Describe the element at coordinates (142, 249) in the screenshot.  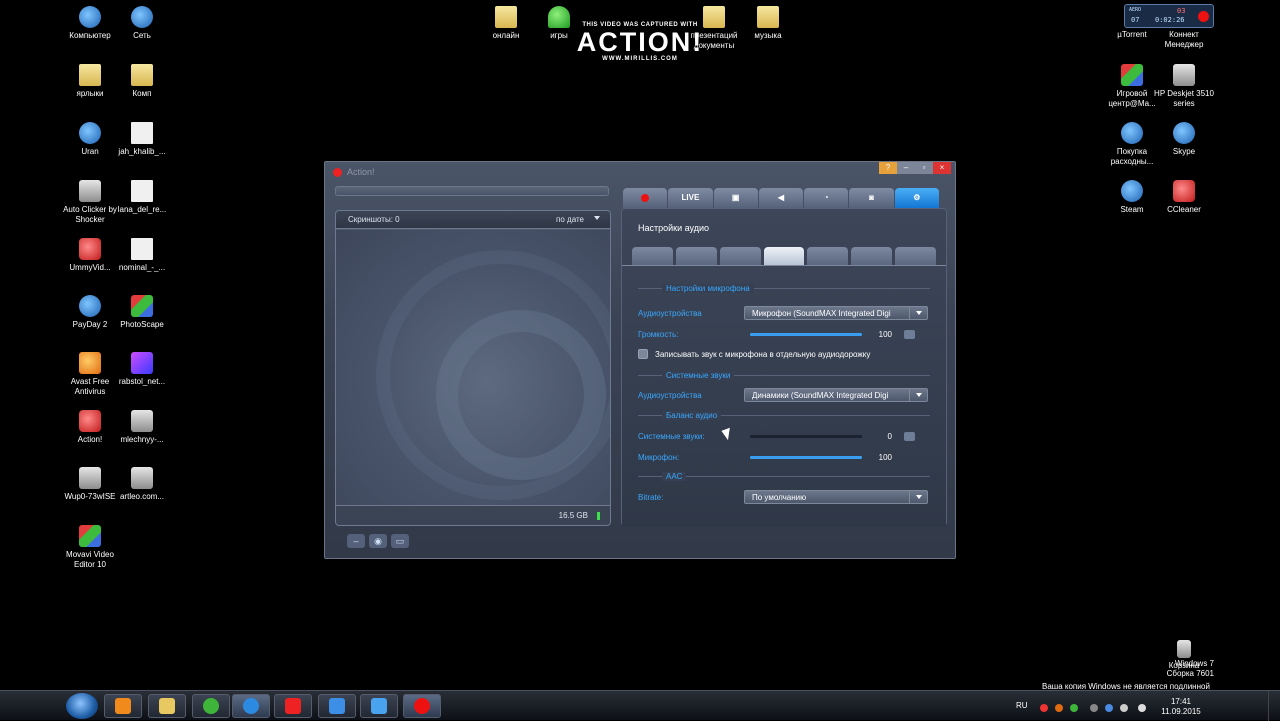
I see `audio-file-icon` at that location.